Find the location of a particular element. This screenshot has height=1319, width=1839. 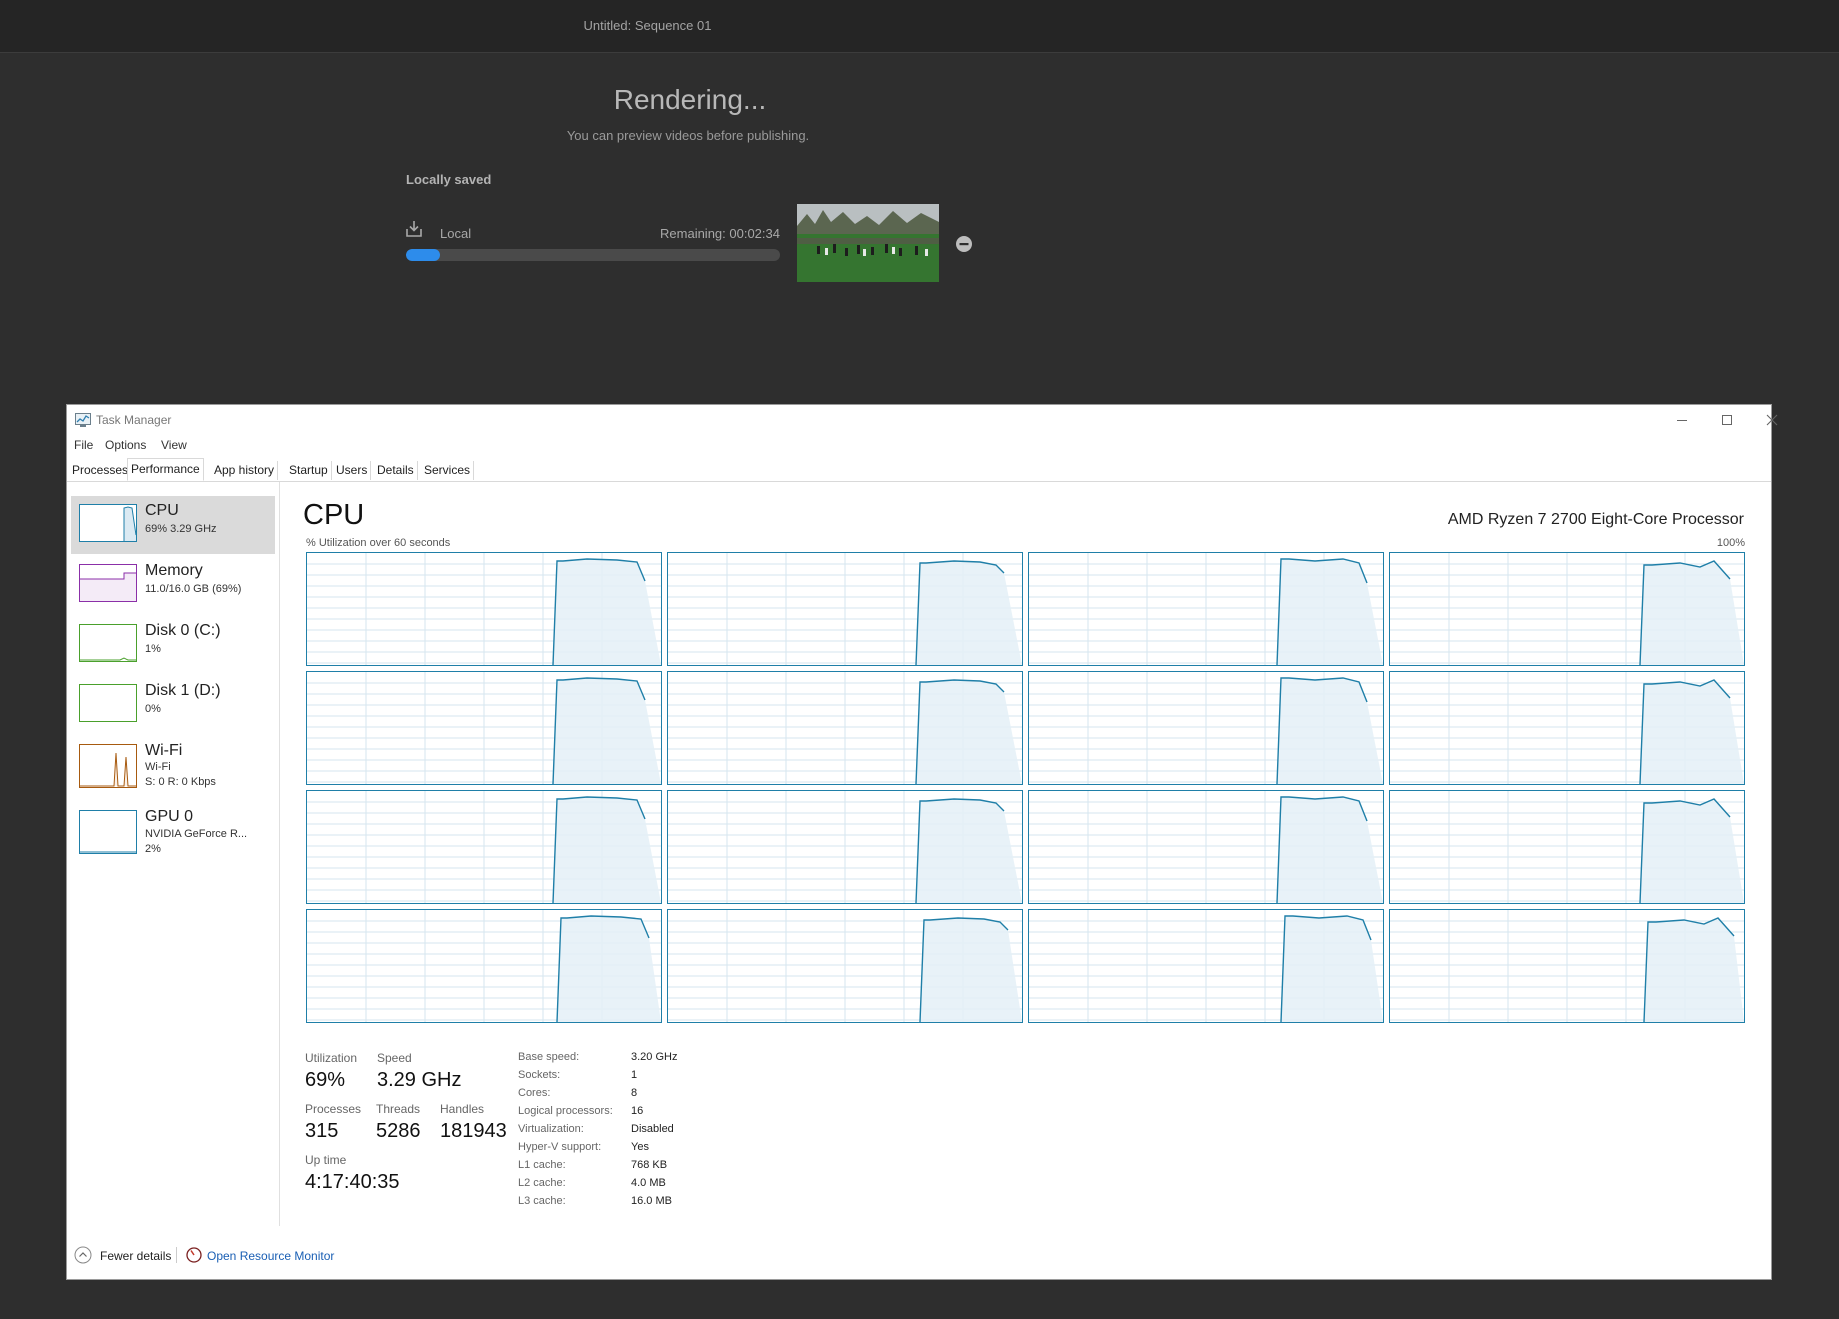

uptime-label: Up time is located at coordinates (326, 1160).